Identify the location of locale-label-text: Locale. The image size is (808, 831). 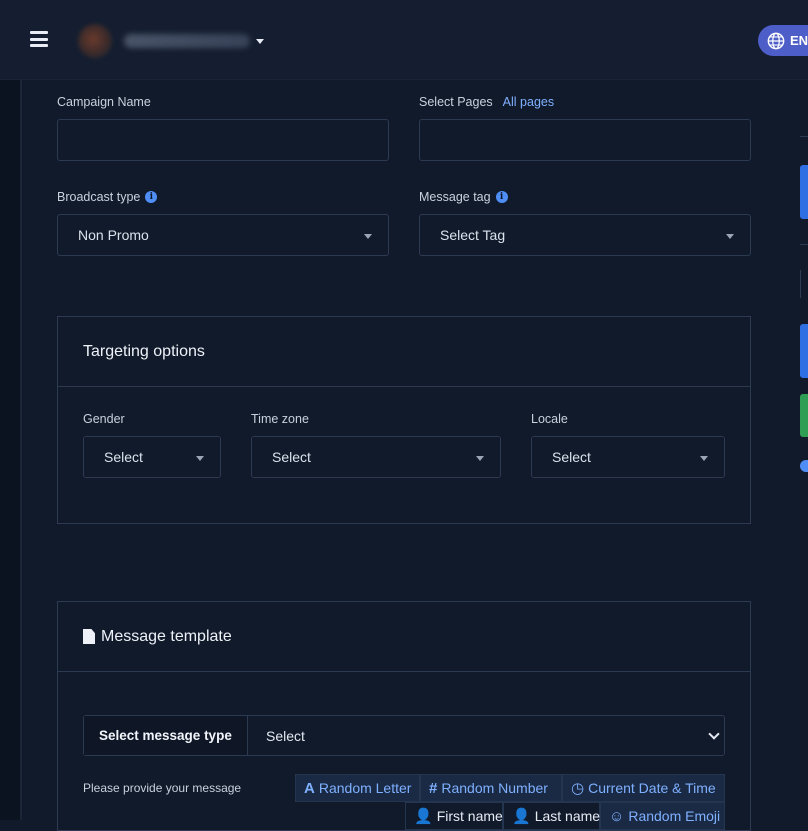
(549, 419).